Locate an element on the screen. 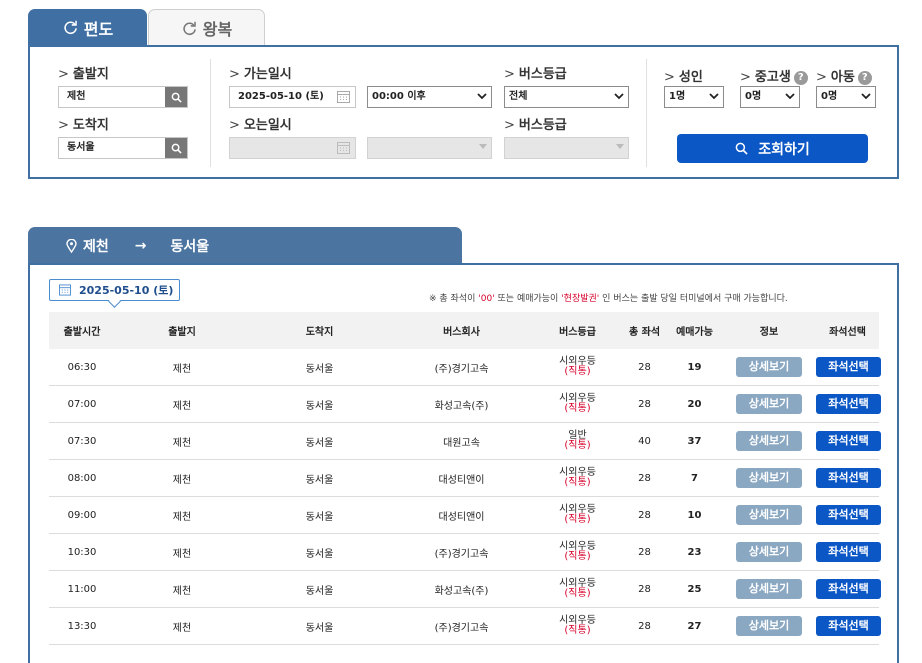  return-date-label: > 오는일시 is located at coordinates (260, 125).